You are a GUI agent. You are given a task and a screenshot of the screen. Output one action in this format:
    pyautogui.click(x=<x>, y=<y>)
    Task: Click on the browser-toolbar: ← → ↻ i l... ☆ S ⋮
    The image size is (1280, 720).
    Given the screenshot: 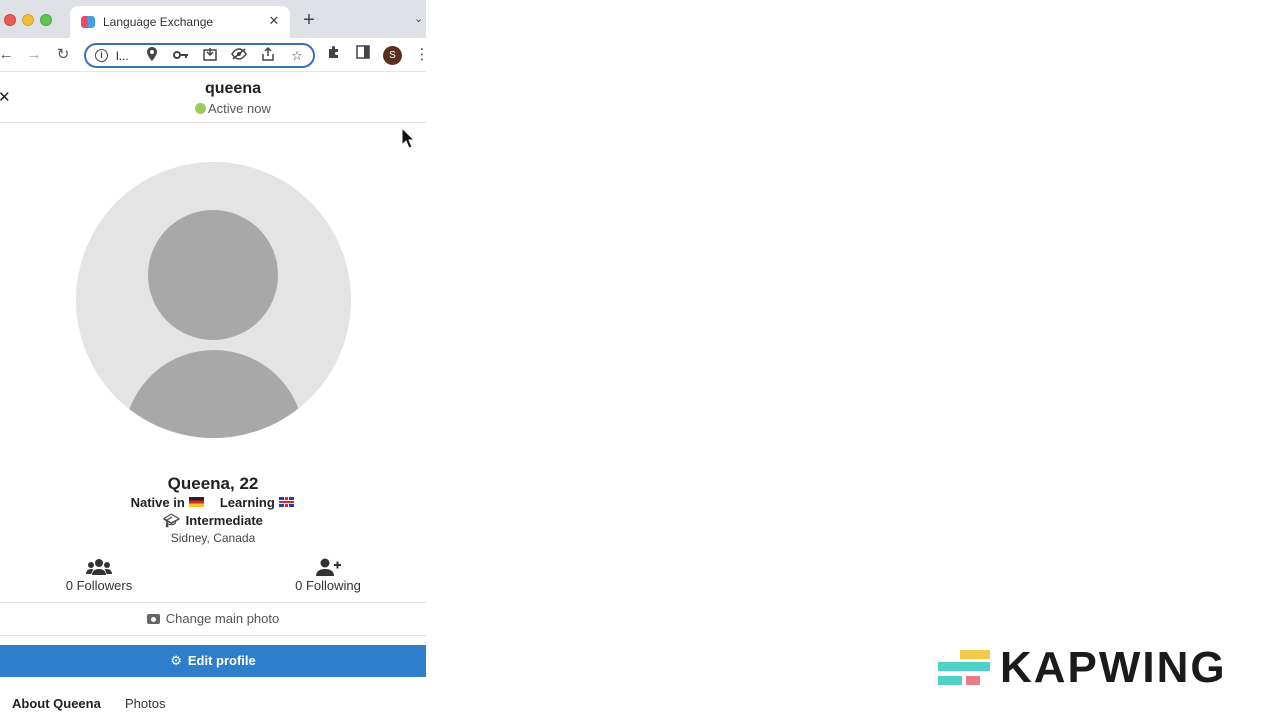 What is the action you would take?
    pyautogui.click(x=213, y=55)
    